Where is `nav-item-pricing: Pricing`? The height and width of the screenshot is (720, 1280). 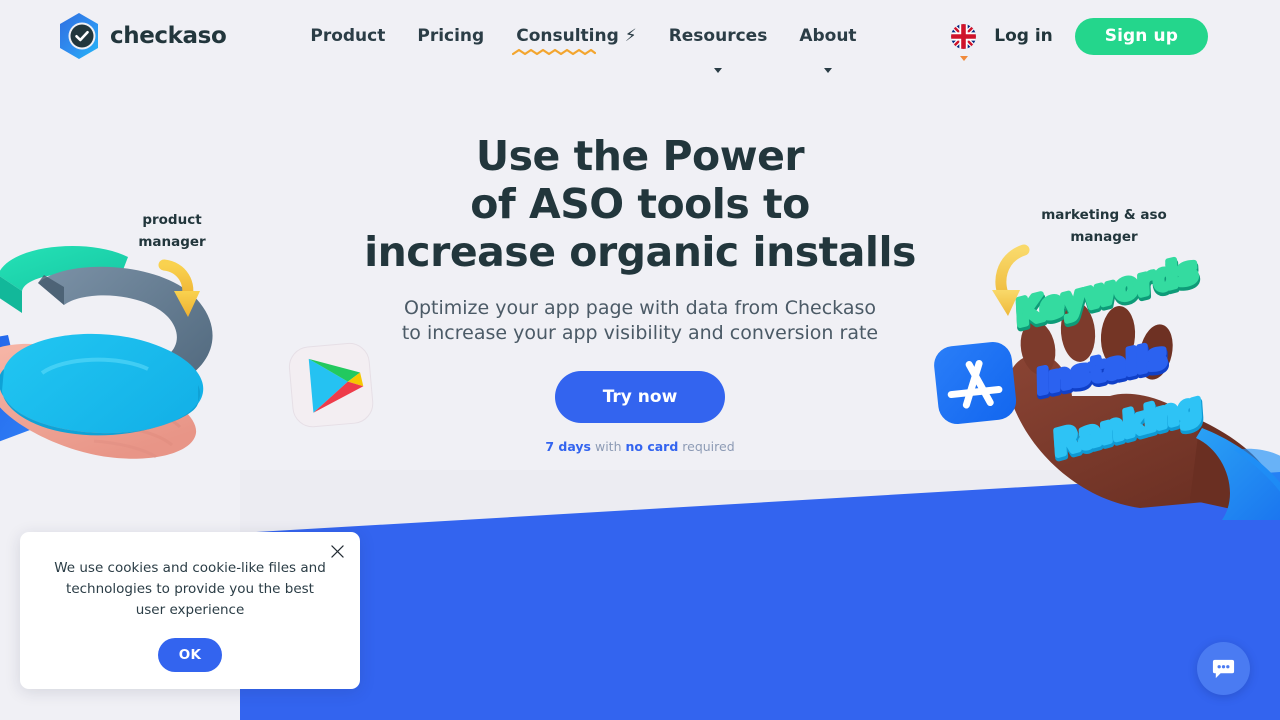
nav-item-pricing: Pricing is located at coordinates (450, 36).